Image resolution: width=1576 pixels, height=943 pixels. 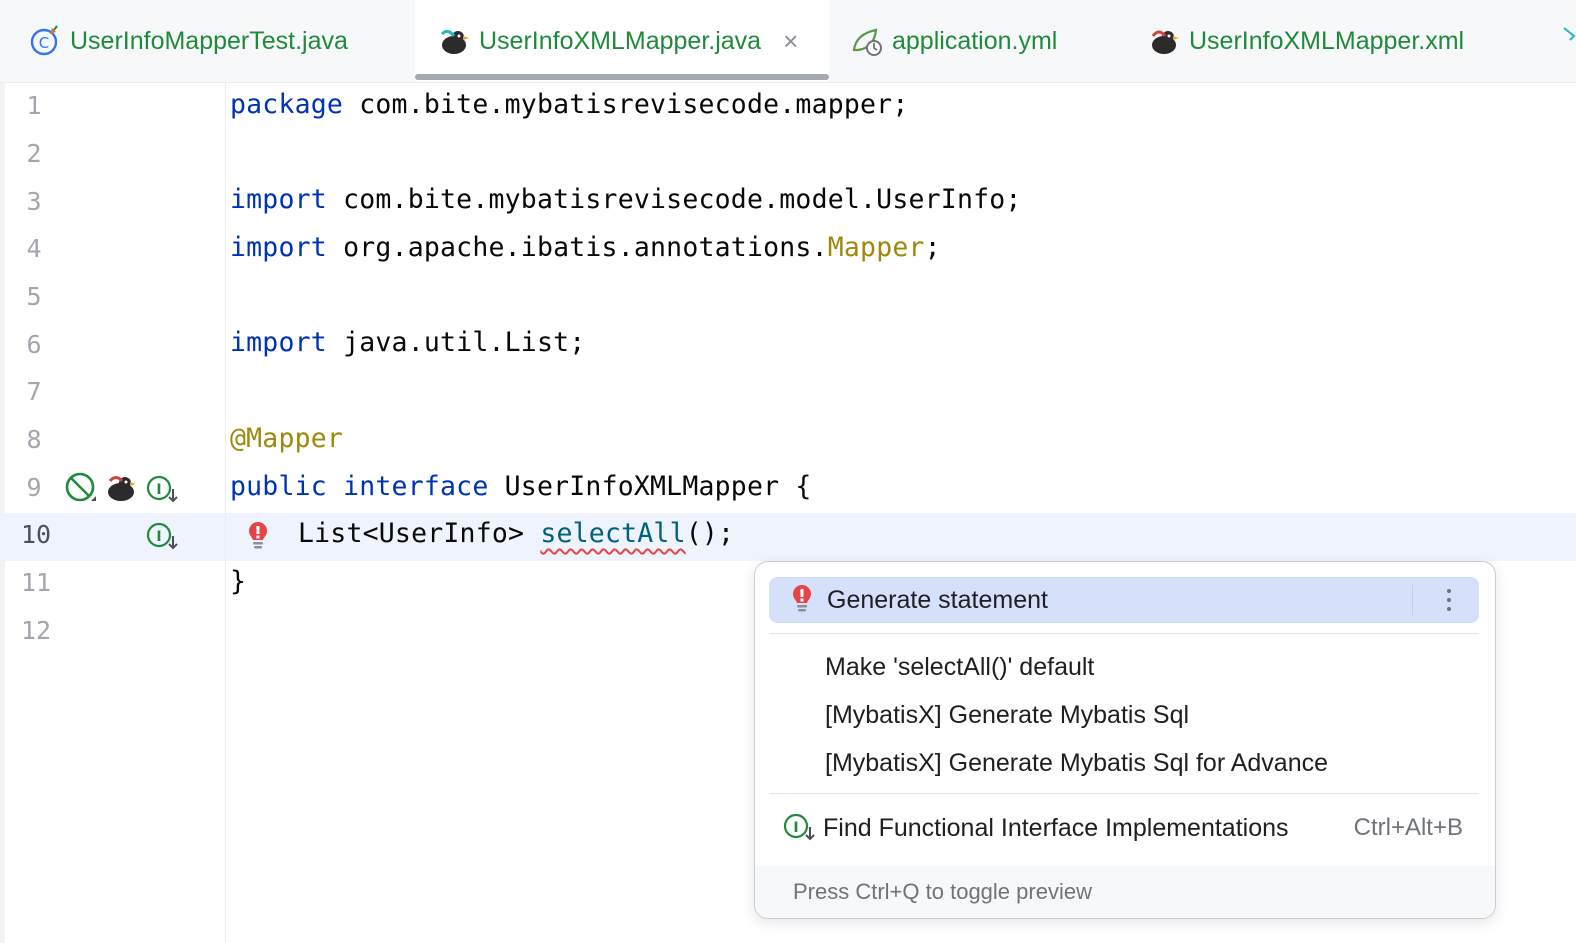 I want to click on popup-item-mybatisx-generate-sql: [MybatisX] Generate Mybatis Sql, so click(x=1124, y=715).